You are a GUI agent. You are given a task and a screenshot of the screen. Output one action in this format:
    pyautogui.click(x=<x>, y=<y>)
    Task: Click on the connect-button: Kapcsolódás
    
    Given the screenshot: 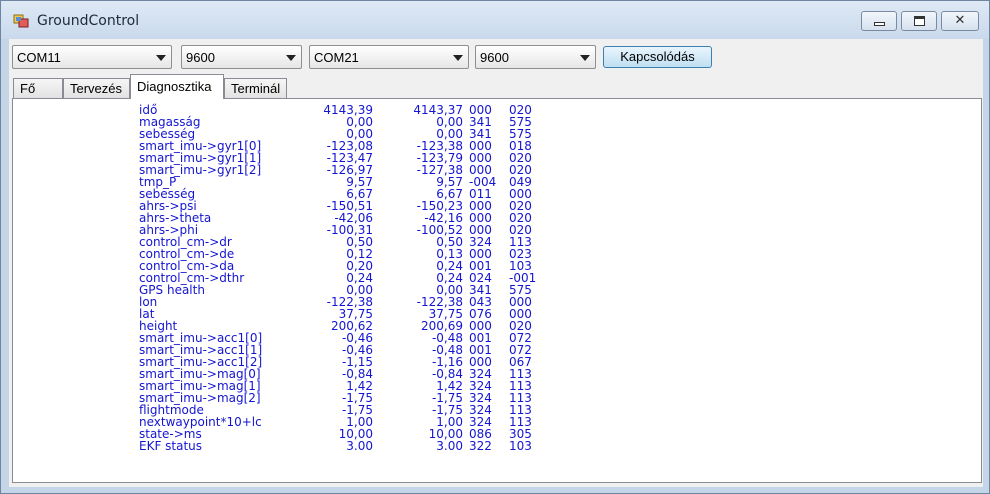 What is the action you would take?
    pyautogui.click(x=657, y=57)
    